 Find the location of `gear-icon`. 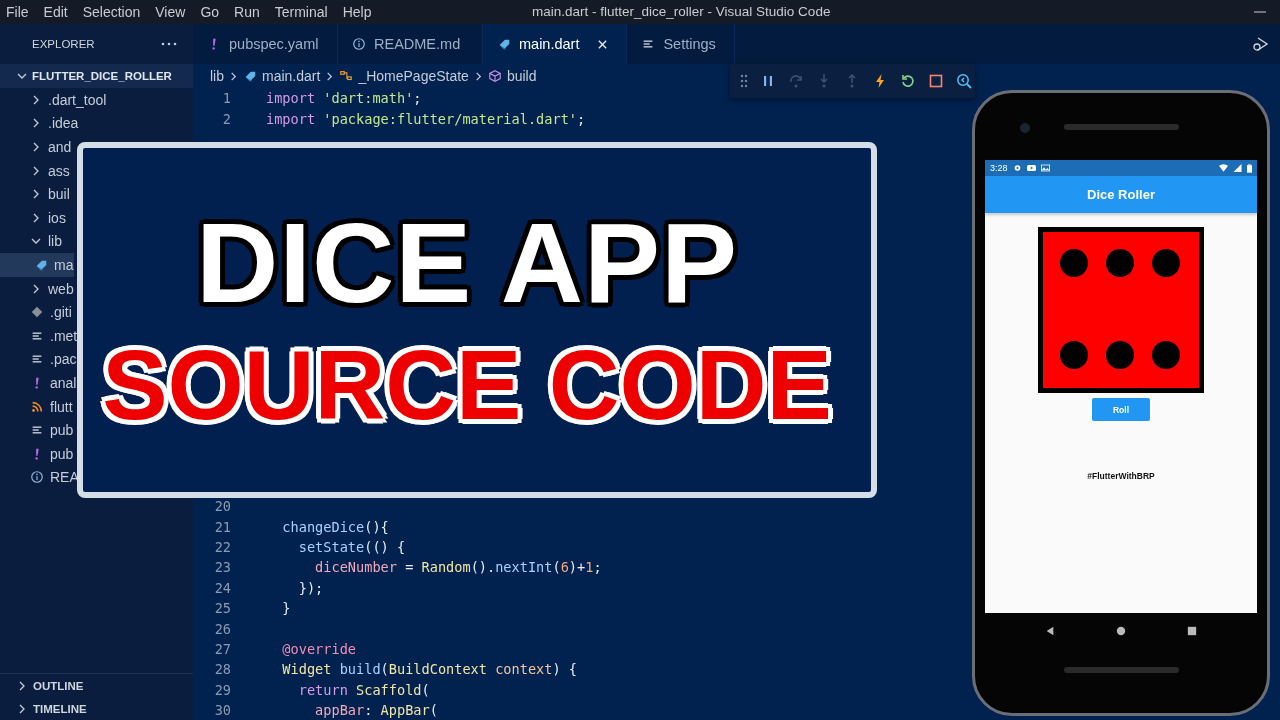

gear-icon is located at coordinates (1017, 168).